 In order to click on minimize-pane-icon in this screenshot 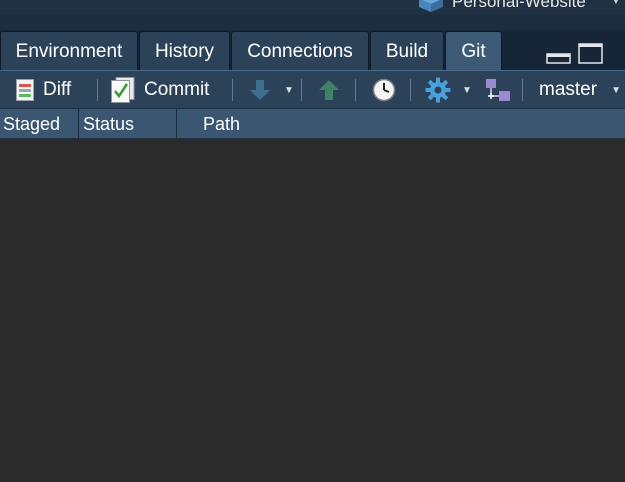, I will do `click(559, 58)`.